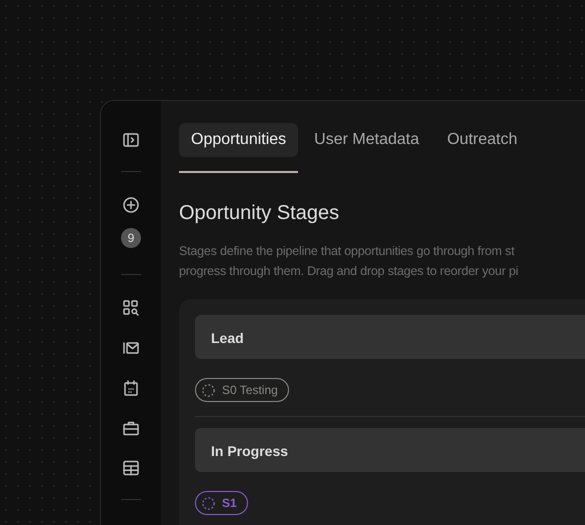  I want to click on tab: Outreatch, so click(482, 140).